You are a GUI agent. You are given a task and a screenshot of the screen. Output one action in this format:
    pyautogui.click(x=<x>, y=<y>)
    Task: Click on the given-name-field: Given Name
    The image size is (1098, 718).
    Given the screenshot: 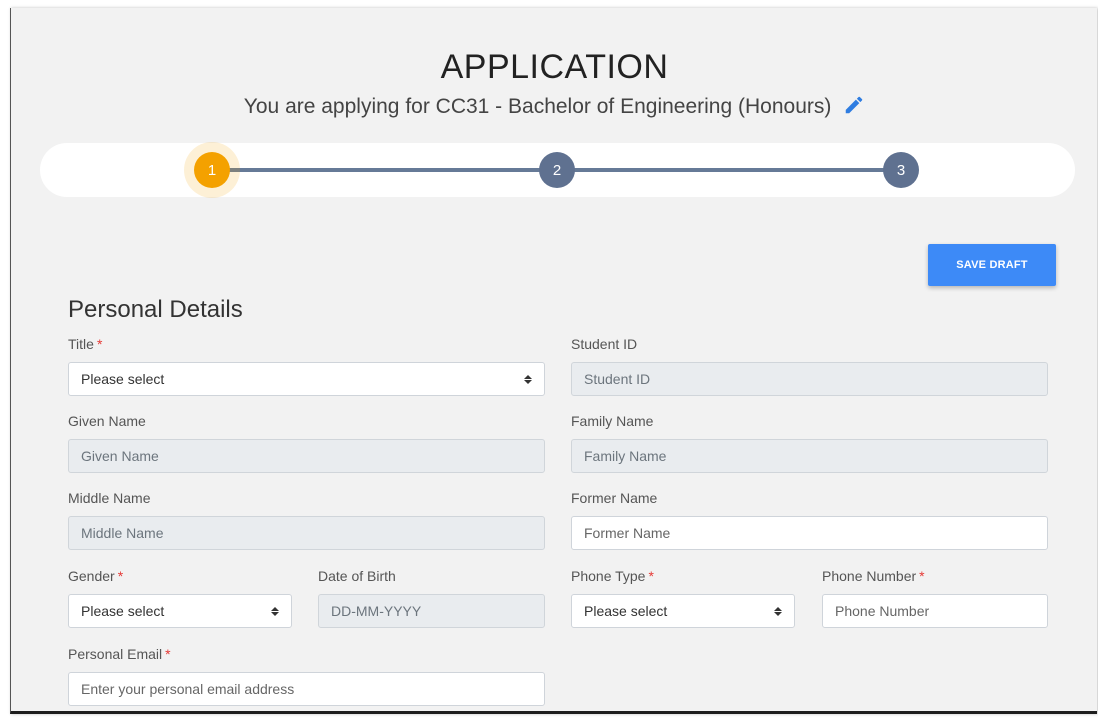 What is the action you would take?
    pyautogui.click(x=306, y=456)
    